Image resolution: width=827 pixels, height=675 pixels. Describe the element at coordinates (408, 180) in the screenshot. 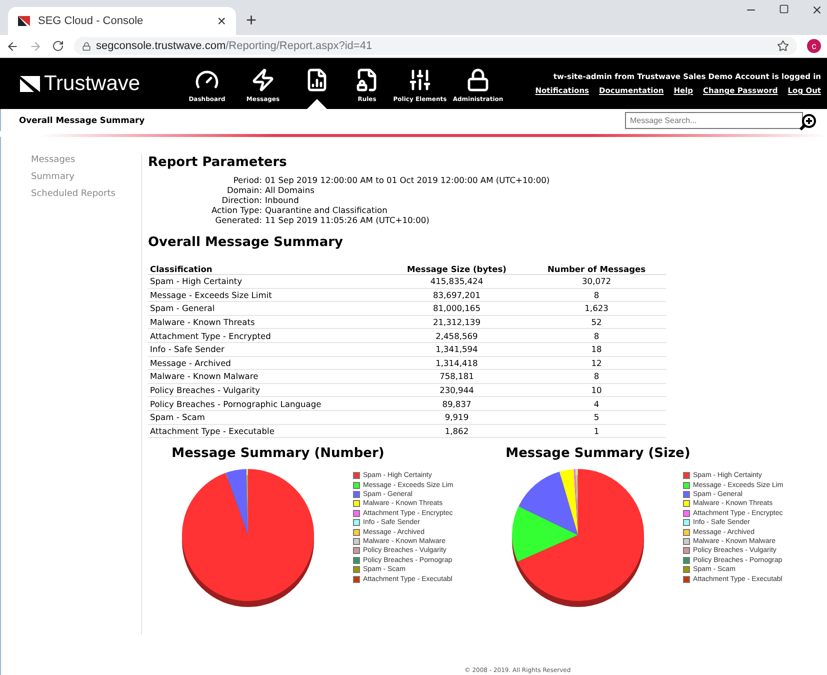

I see `parameter-value: 01 Sep 2019 12:00:00 AM to 01 Oct 2019 12:00:00 AM (UTC+10:00)` at that location.